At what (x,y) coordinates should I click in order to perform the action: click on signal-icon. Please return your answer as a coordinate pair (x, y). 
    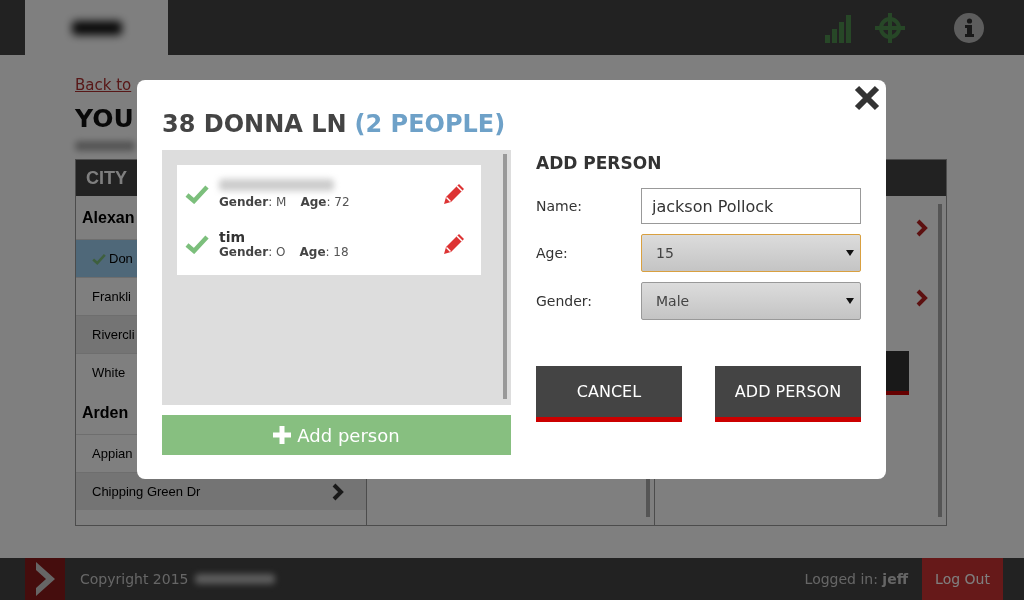
    Looking at the image, I should click on (838, 27).